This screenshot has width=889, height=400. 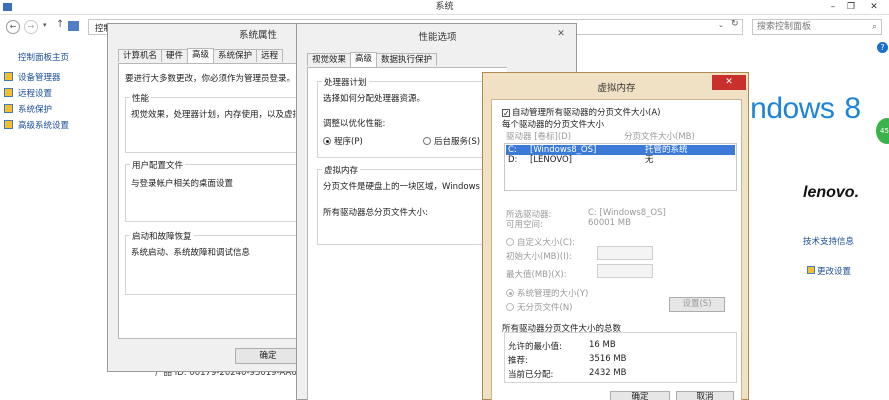 What do you see at coordinates (35, 110) in the screenshot?
I see `sidebar-item-label: 系统保护` at bounding box center [35, 110].